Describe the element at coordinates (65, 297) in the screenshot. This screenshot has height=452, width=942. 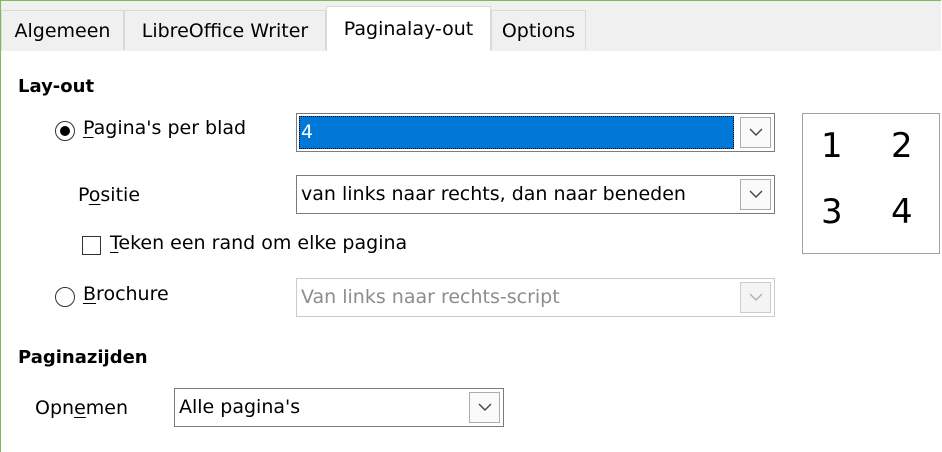
I see `brochure-radio` at that location.